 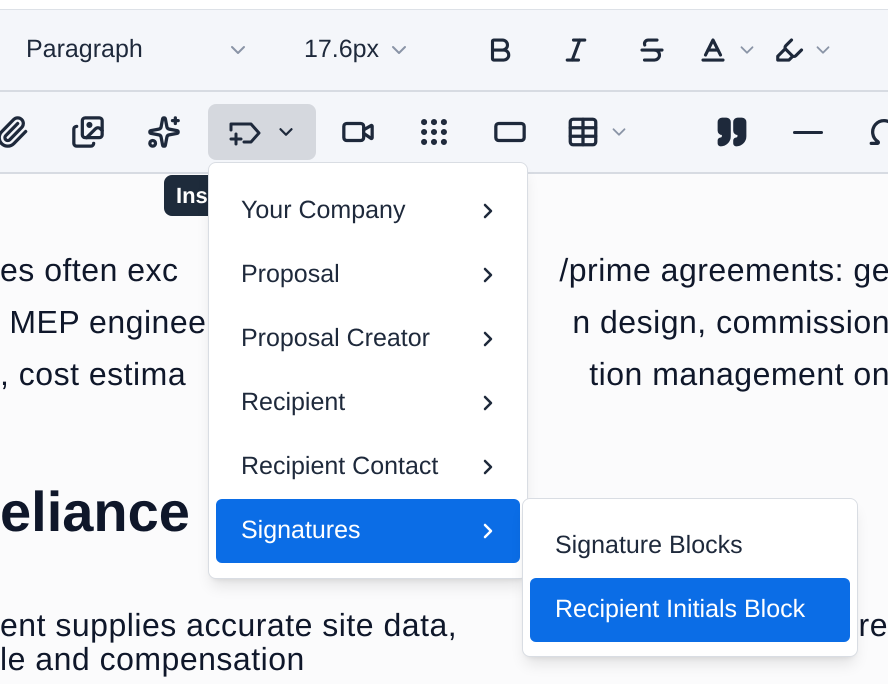 What do you see at coordinates (88, 132) in the screenshot?
I see `image-icon` at bounding box center [88, 132].